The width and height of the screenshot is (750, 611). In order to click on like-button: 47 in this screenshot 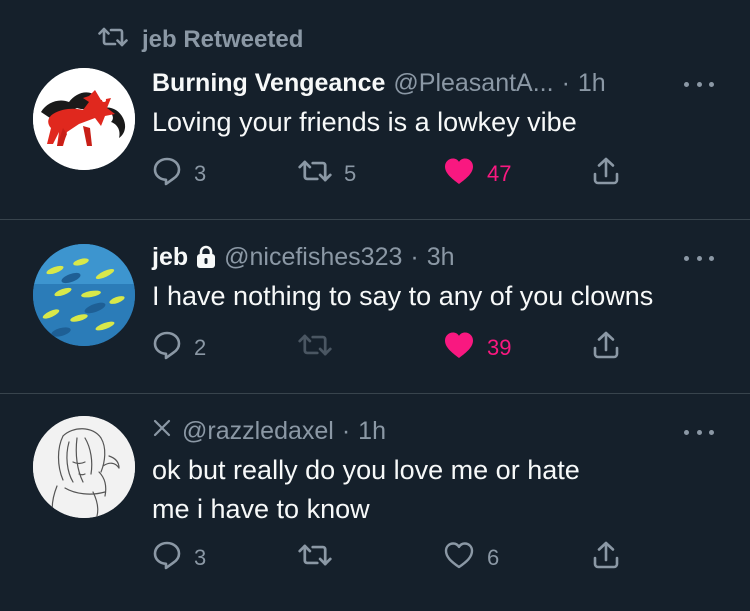, I will do `click(477, 174)`.